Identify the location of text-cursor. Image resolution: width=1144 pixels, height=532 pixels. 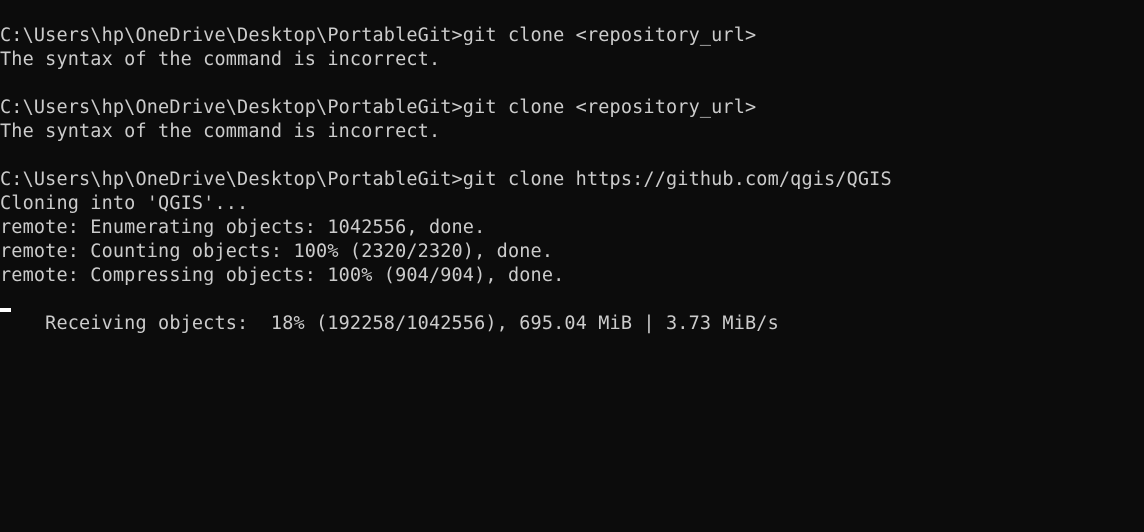
(5, 310).